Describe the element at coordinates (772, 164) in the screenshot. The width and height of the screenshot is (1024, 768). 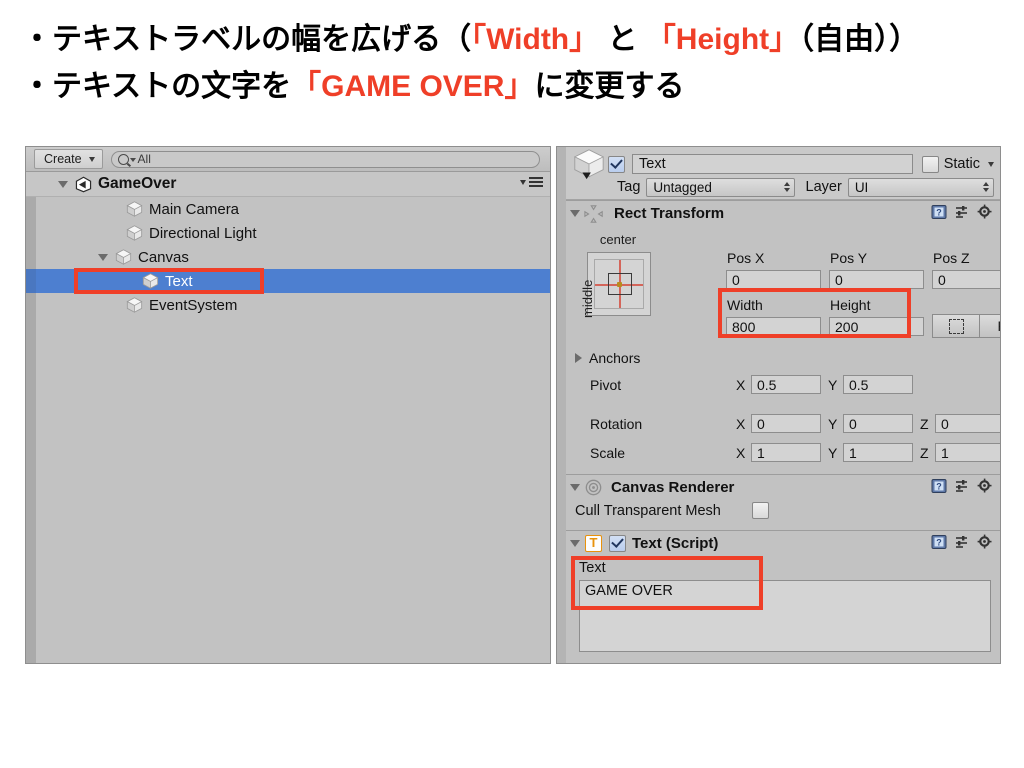
I see `gameobject-name-input: Text` at that location.